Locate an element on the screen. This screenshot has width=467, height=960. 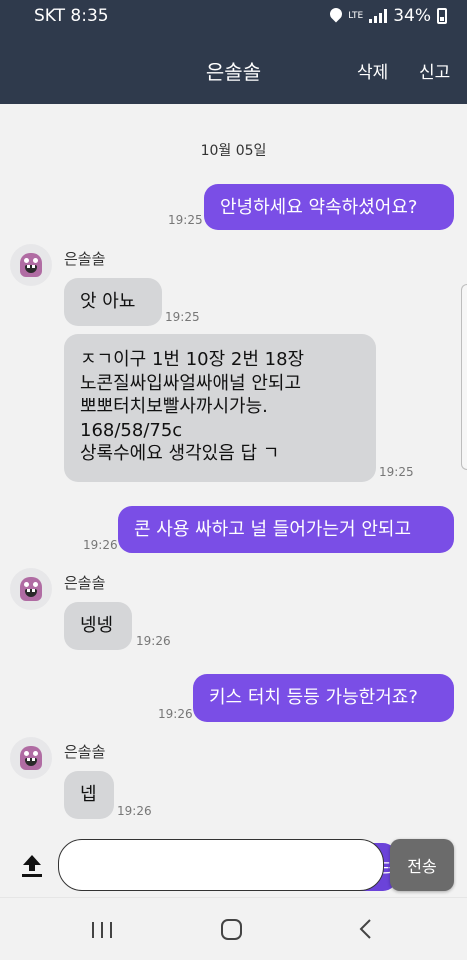
home-icon is located at coordinates (231, 929).